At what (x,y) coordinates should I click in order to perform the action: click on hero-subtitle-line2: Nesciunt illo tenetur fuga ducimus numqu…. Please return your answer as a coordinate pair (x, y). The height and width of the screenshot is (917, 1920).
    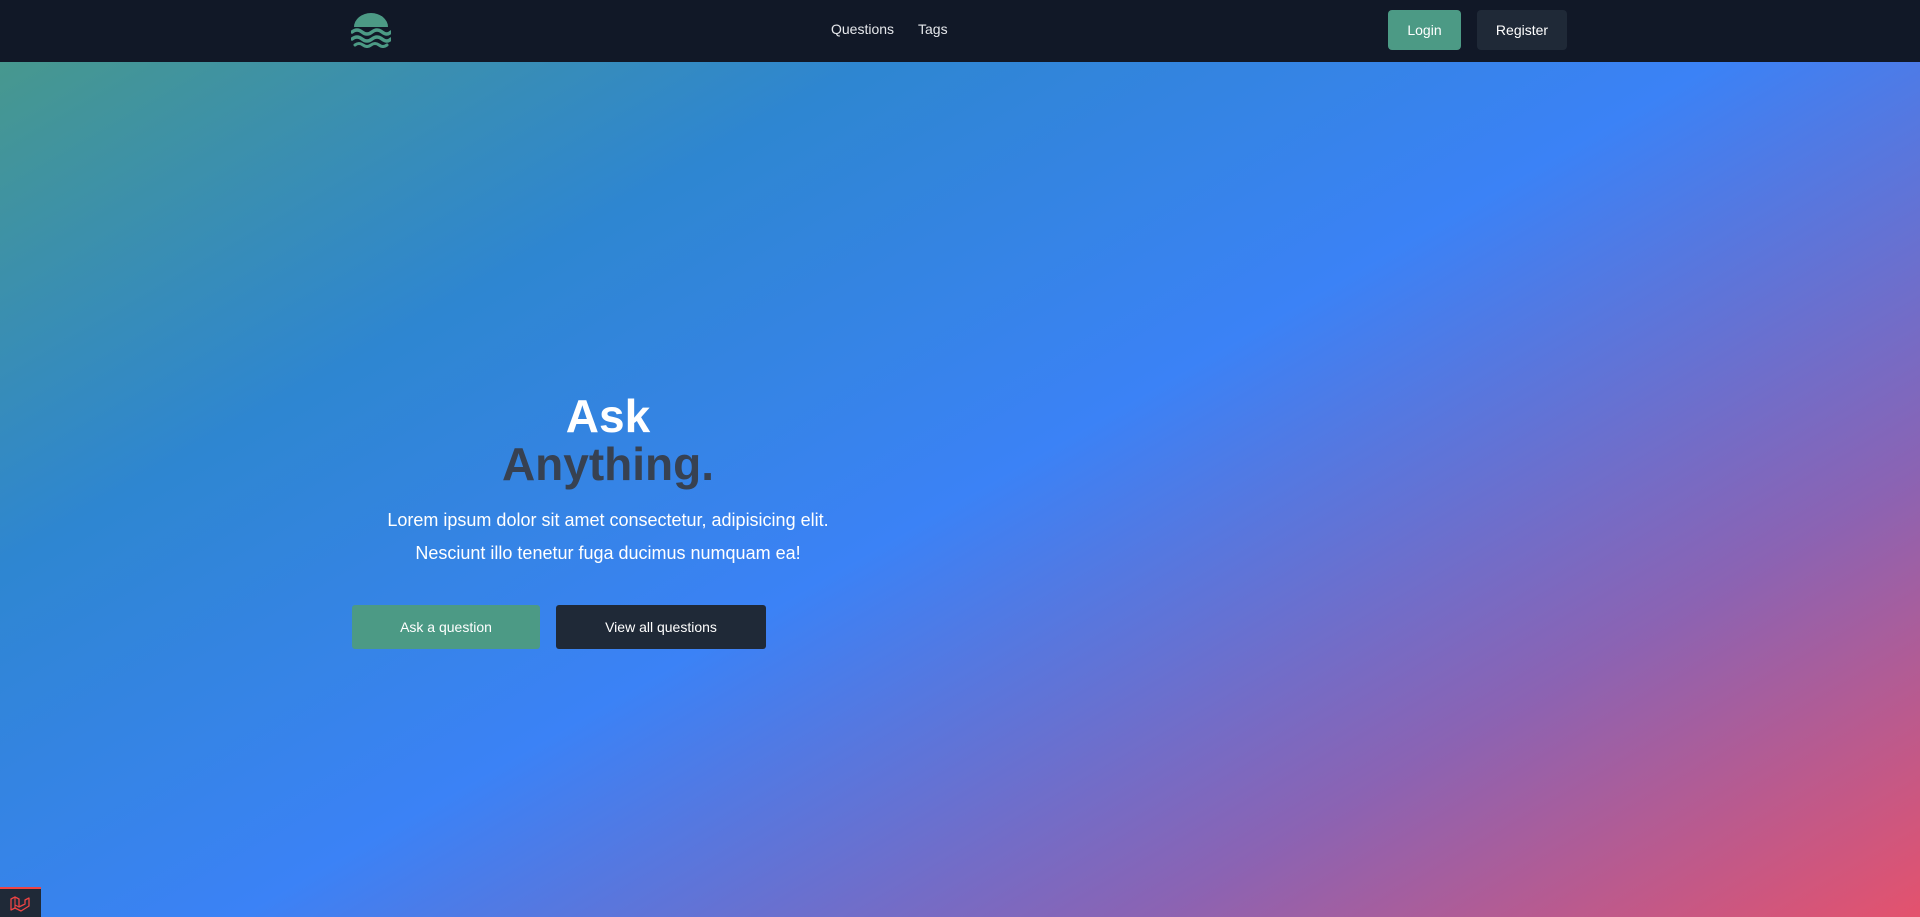
    Looking at the image, I should click on (608, 553).